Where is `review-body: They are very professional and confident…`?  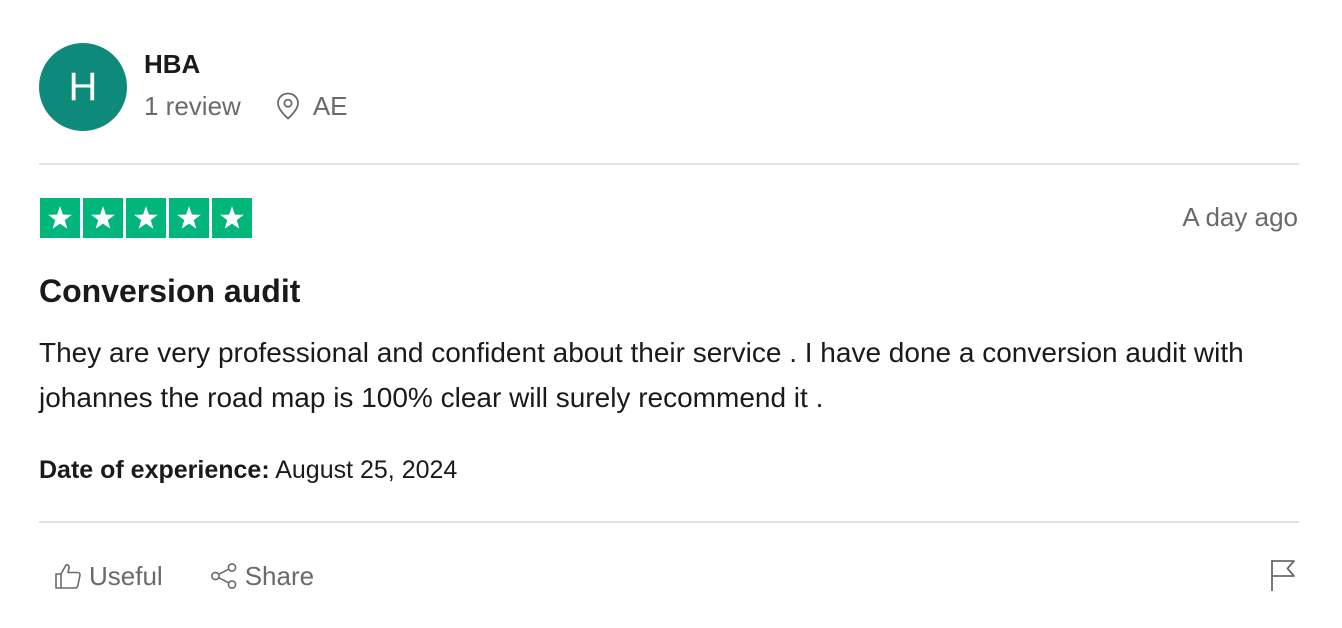
review-body: They are very professional and confident… is located at coordinates (641, 375).